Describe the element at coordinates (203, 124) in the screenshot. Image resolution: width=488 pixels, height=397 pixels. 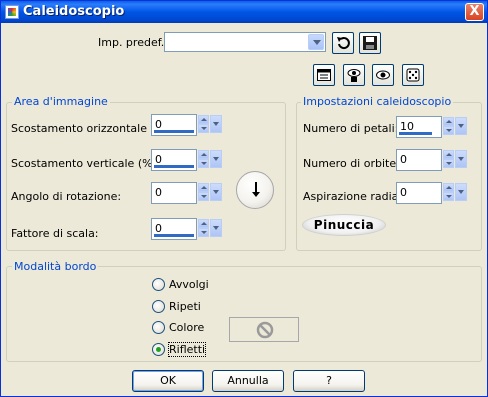
I see `h-offset-updown` at that location.